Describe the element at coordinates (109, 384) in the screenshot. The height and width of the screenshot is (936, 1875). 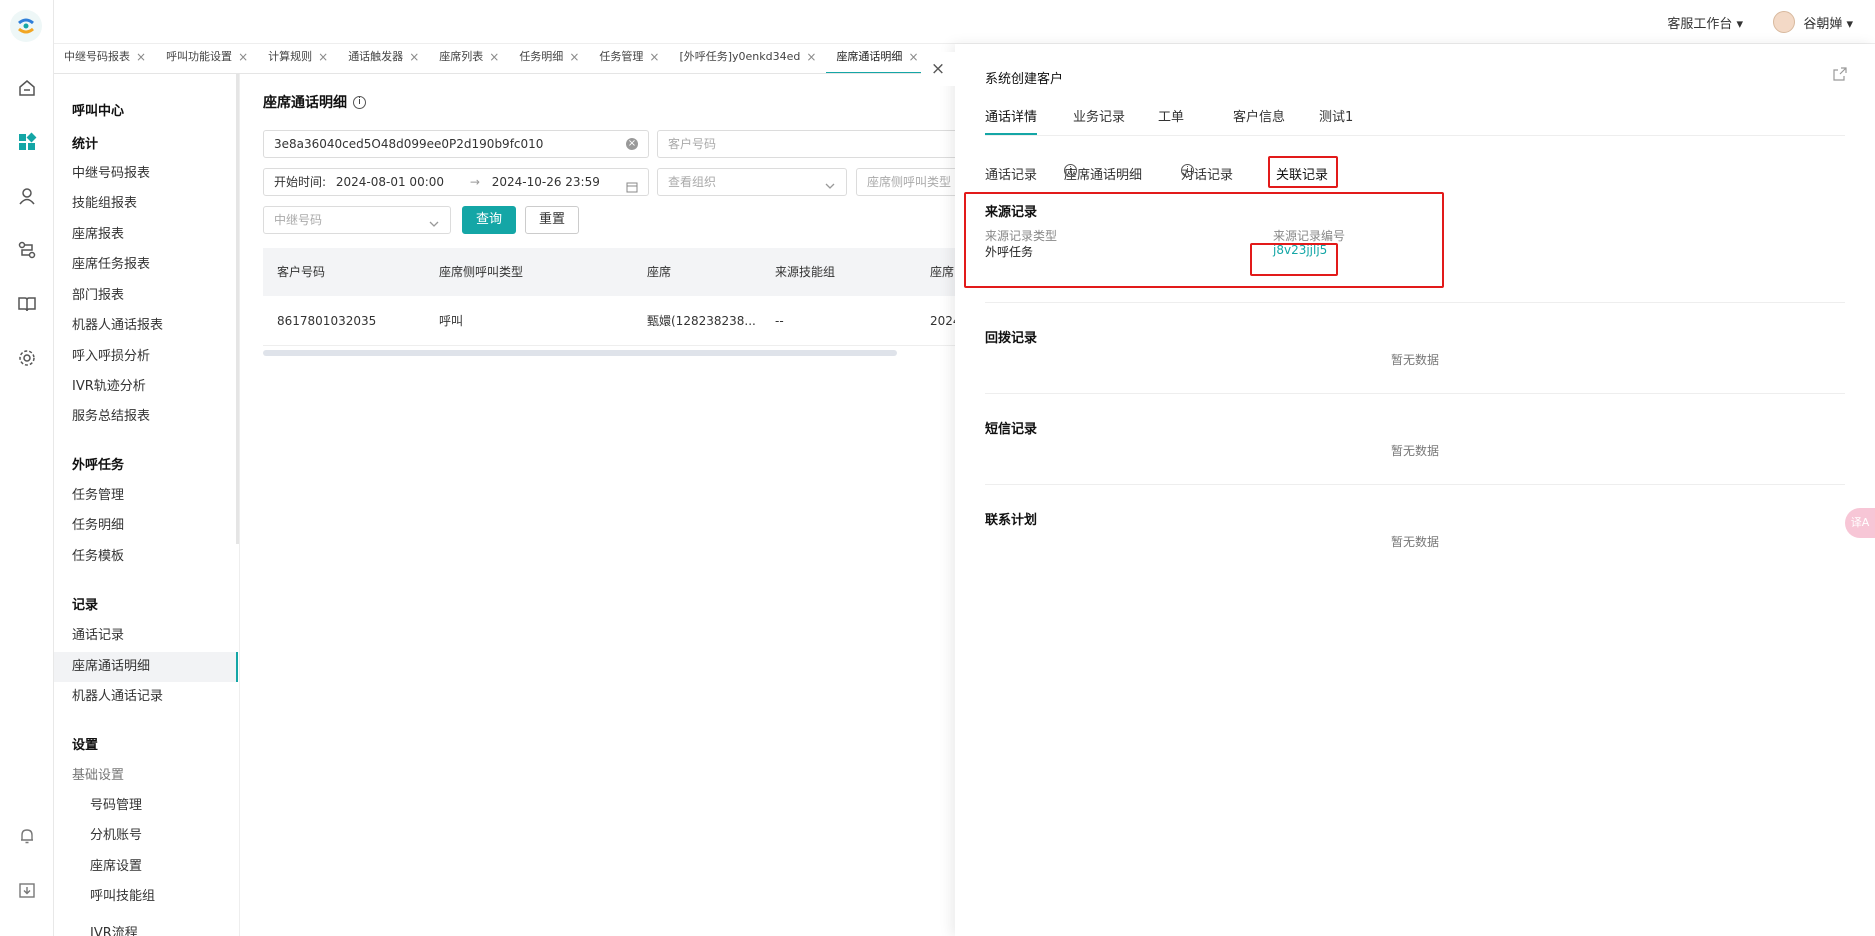
I see `sidebar-item: IVR轨迹分析` at that location.